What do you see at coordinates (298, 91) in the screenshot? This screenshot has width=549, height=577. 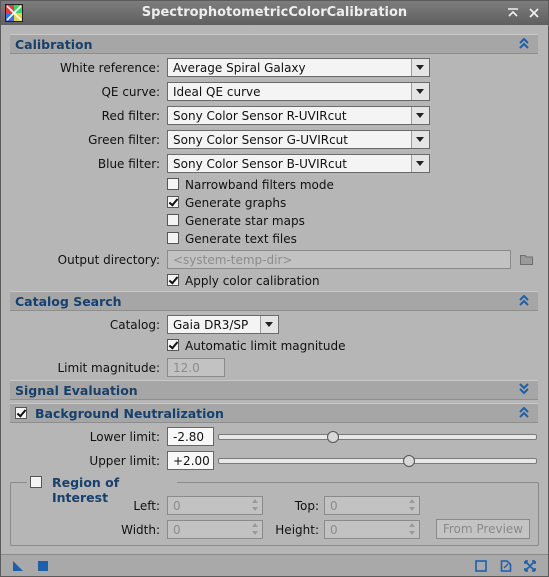 I see `qe-curve-combo: Ideal QE curve` at bounding box center [298, 91].